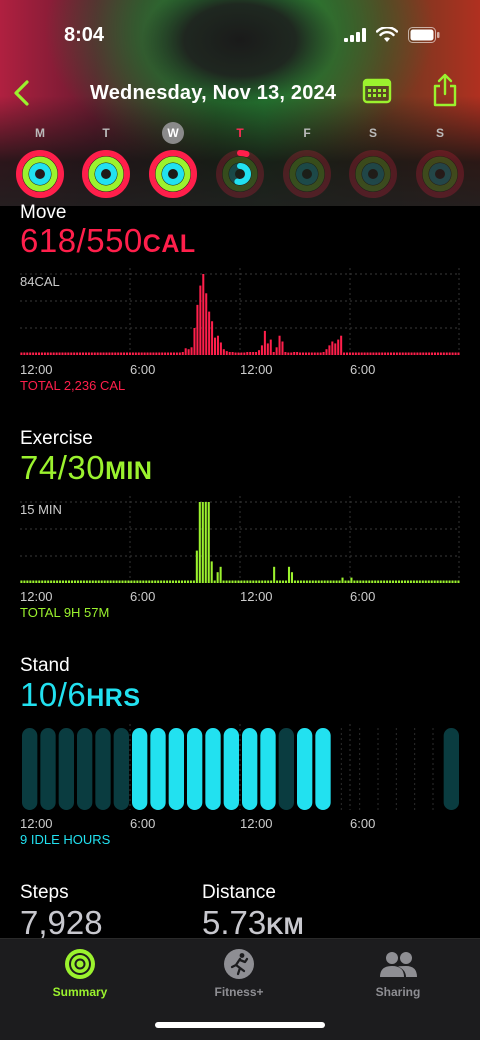 This screenshot has width=480, height=1040. Describe the element at coordinates (387, 34) in the screenshot. I see `wifi-icon` at that location.